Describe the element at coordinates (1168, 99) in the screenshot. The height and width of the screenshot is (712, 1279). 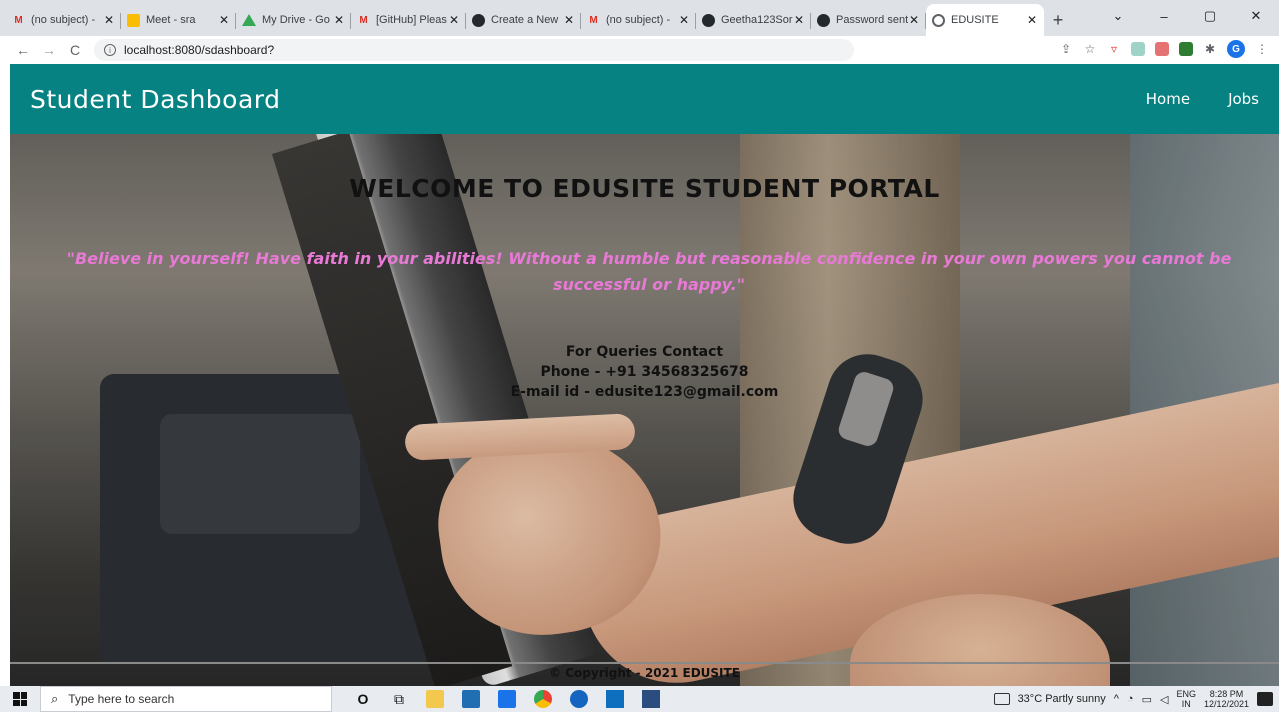
I see `nav-link-home: Home` at that location.